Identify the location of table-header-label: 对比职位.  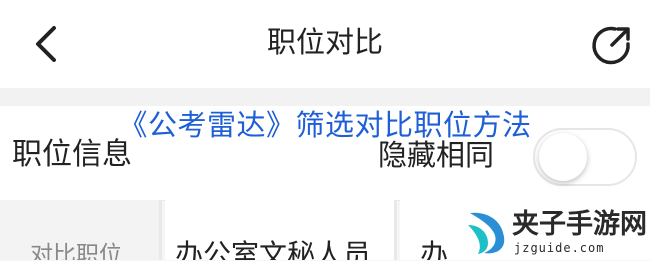
(76, 251).